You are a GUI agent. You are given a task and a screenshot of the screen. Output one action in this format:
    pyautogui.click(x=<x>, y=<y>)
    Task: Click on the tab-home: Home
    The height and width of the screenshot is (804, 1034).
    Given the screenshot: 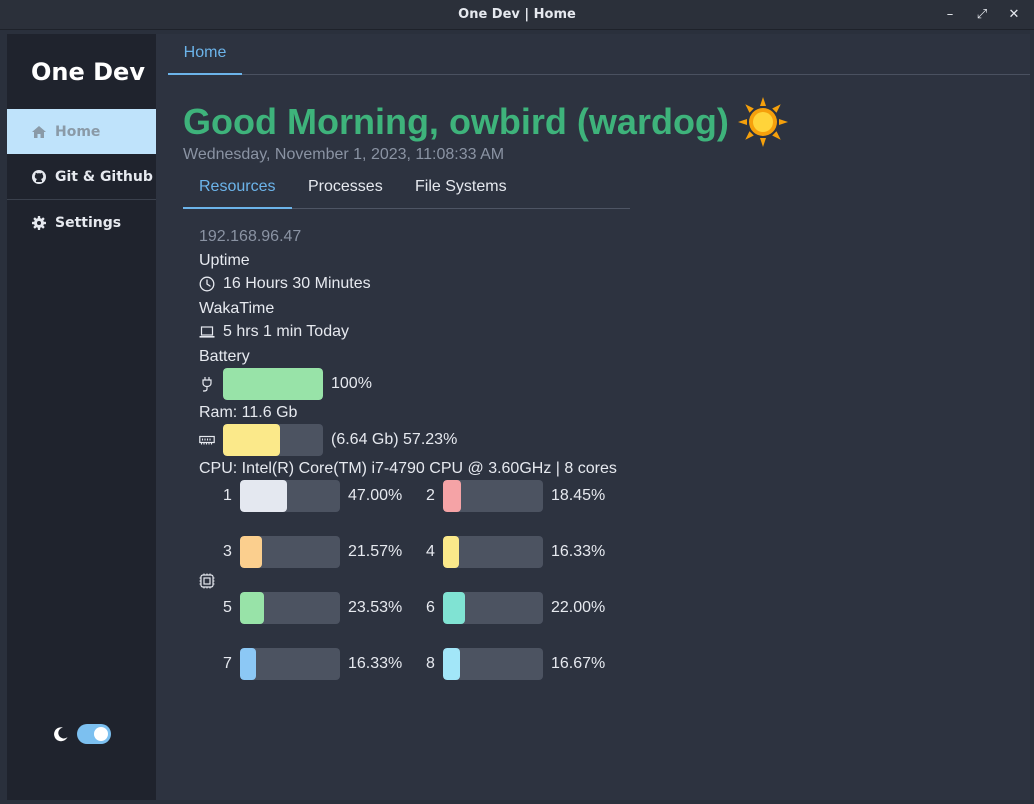 What is the action you would take?
    pyautogui.click(x=205, y=54)
    